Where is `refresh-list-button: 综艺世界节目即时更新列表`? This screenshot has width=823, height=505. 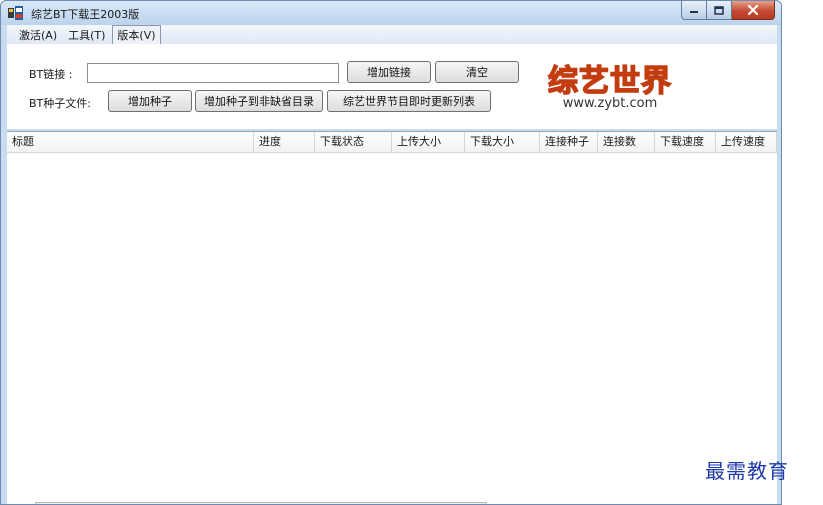 refresh-list-button: 综艺世界节目即时更新列表 is located at coordinates (409, 101).